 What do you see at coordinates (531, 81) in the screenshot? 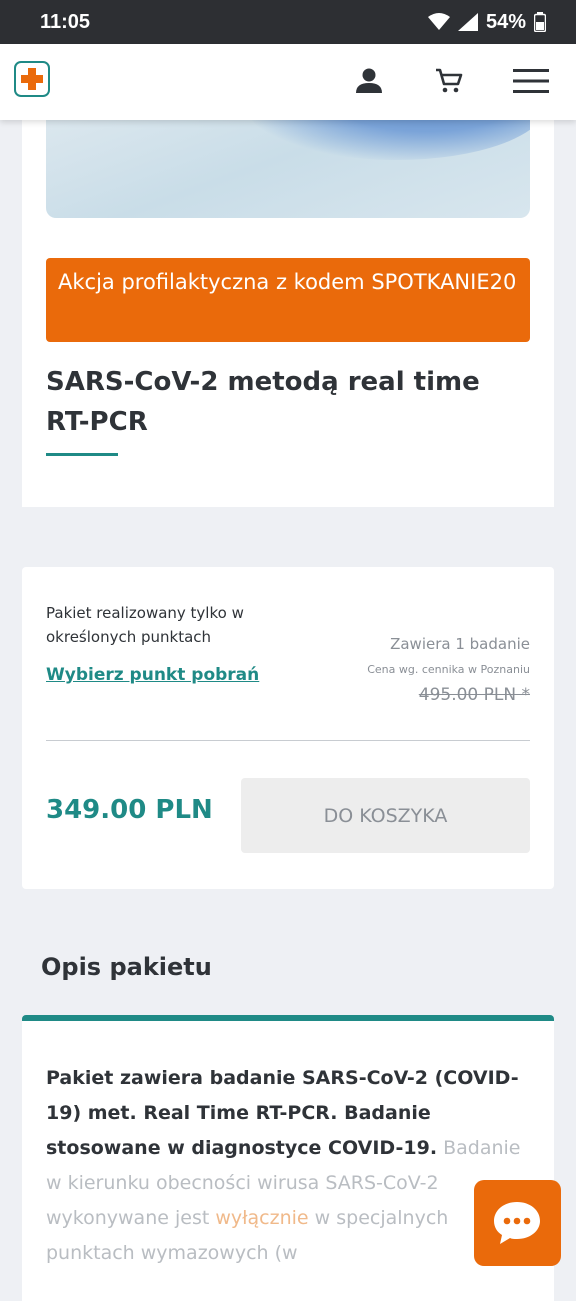
I see `menu-icon` at bounding box center [531, 81].